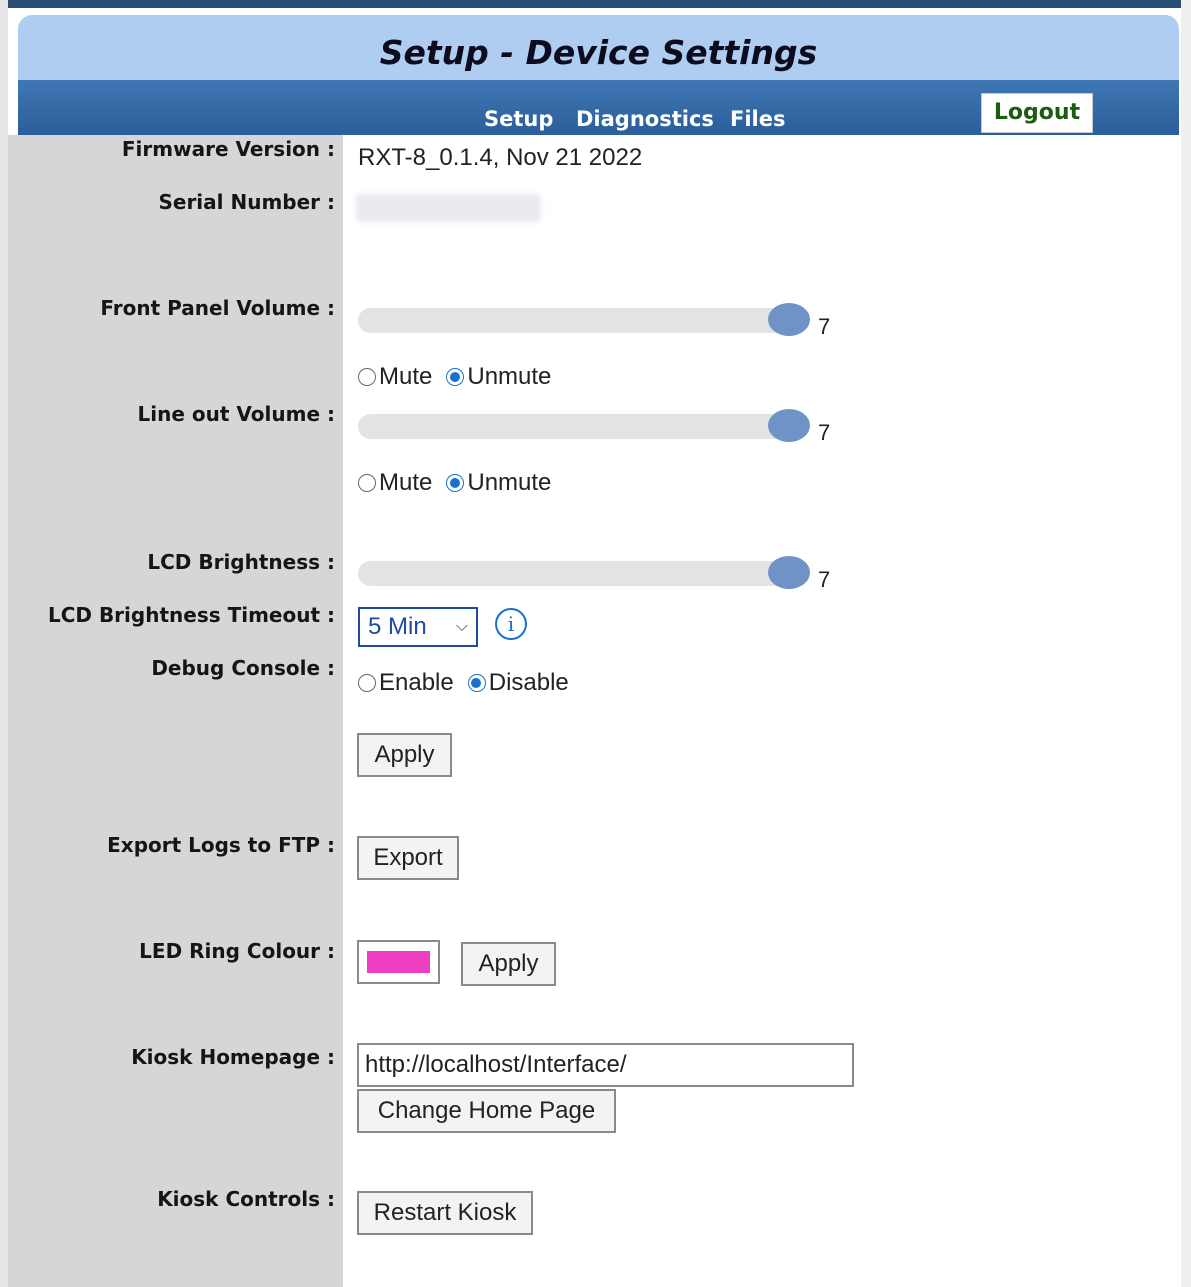  I want to click on front-panel-volume-label: Front Panel Volume :, so click(217, 308).